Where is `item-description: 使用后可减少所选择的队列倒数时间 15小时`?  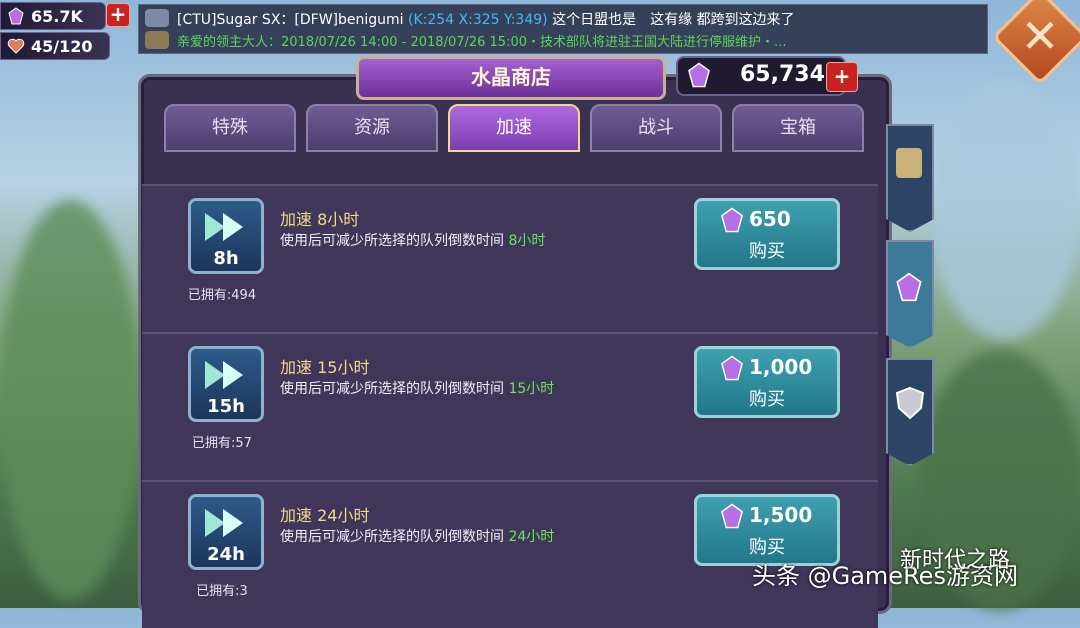 item-description: 使用后可减少所选择的队列倒数时间 15小时 is located at coordinates (417, 389).